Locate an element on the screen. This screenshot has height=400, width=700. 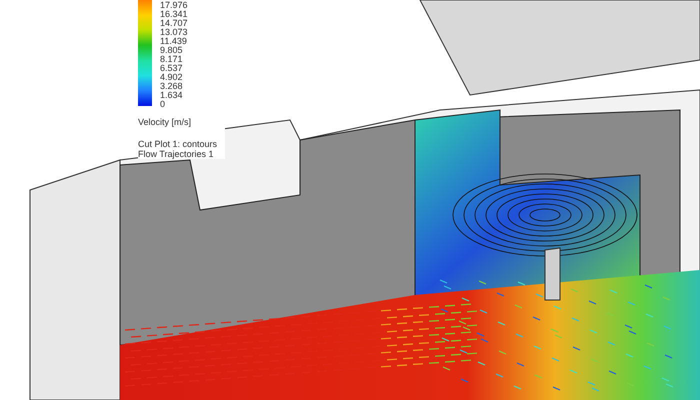
scale-tick-label: 0 is located at coordinates (163, 104).